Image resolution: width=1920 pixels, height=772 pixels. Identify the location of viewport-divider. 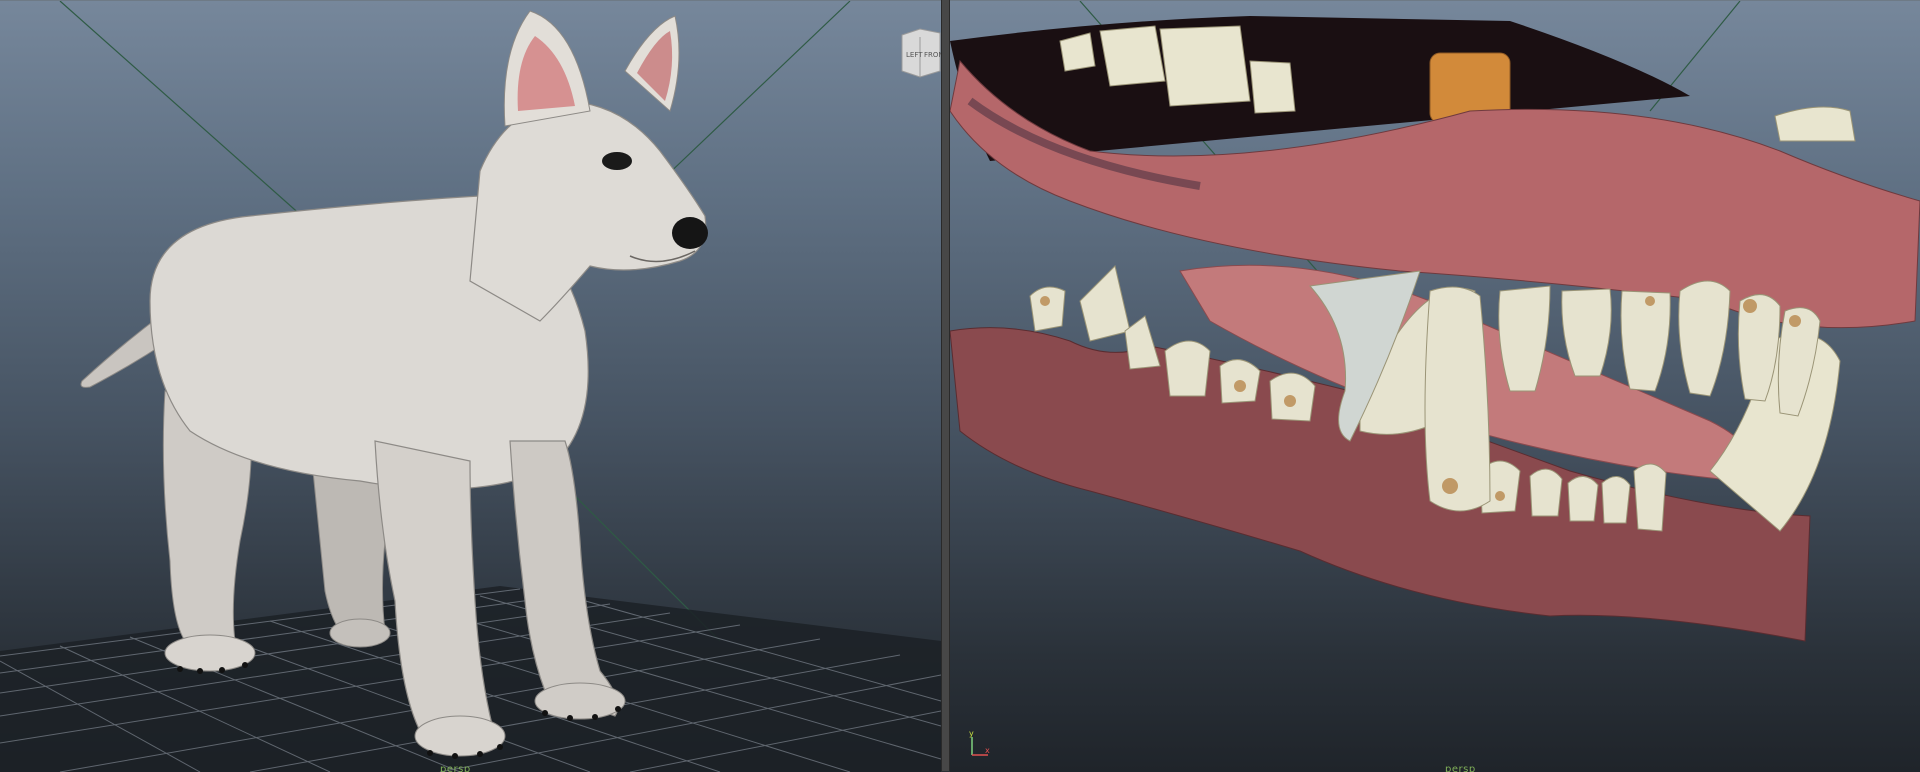
(945, 385).